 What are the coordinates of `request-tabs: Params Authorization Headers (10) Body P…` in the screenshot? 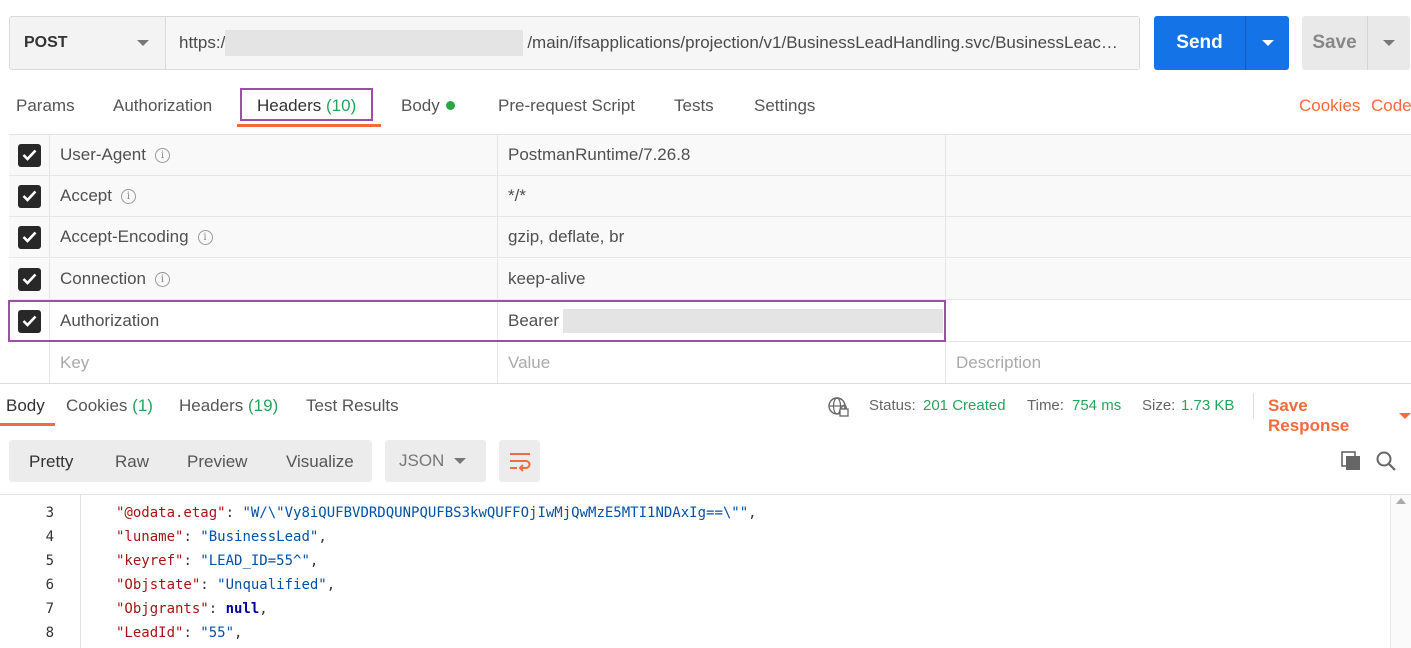 It's located at (705, 106).